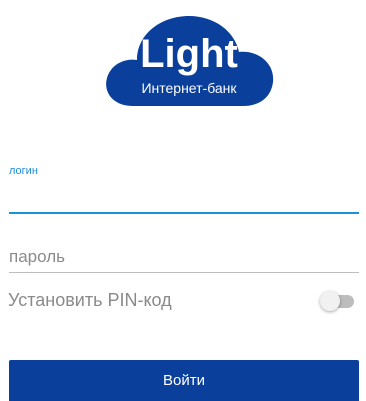 The width and height of the screenshot is (366, 401). Describe the element at coordinates (23, 171) in the screenshot. I see `login-field-label: логин` at that location.